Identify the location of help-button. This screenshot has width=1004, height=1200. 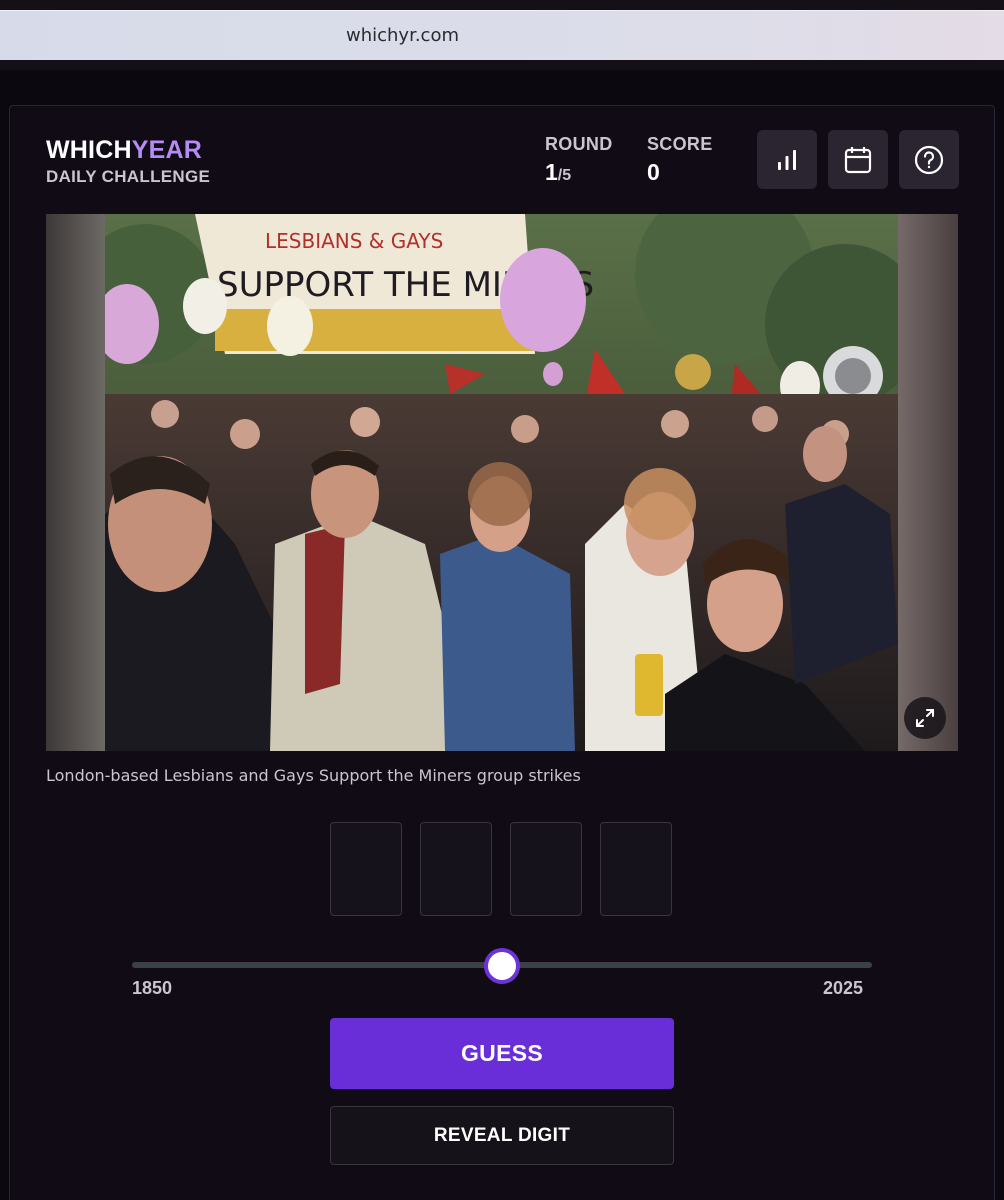
(929, 159).